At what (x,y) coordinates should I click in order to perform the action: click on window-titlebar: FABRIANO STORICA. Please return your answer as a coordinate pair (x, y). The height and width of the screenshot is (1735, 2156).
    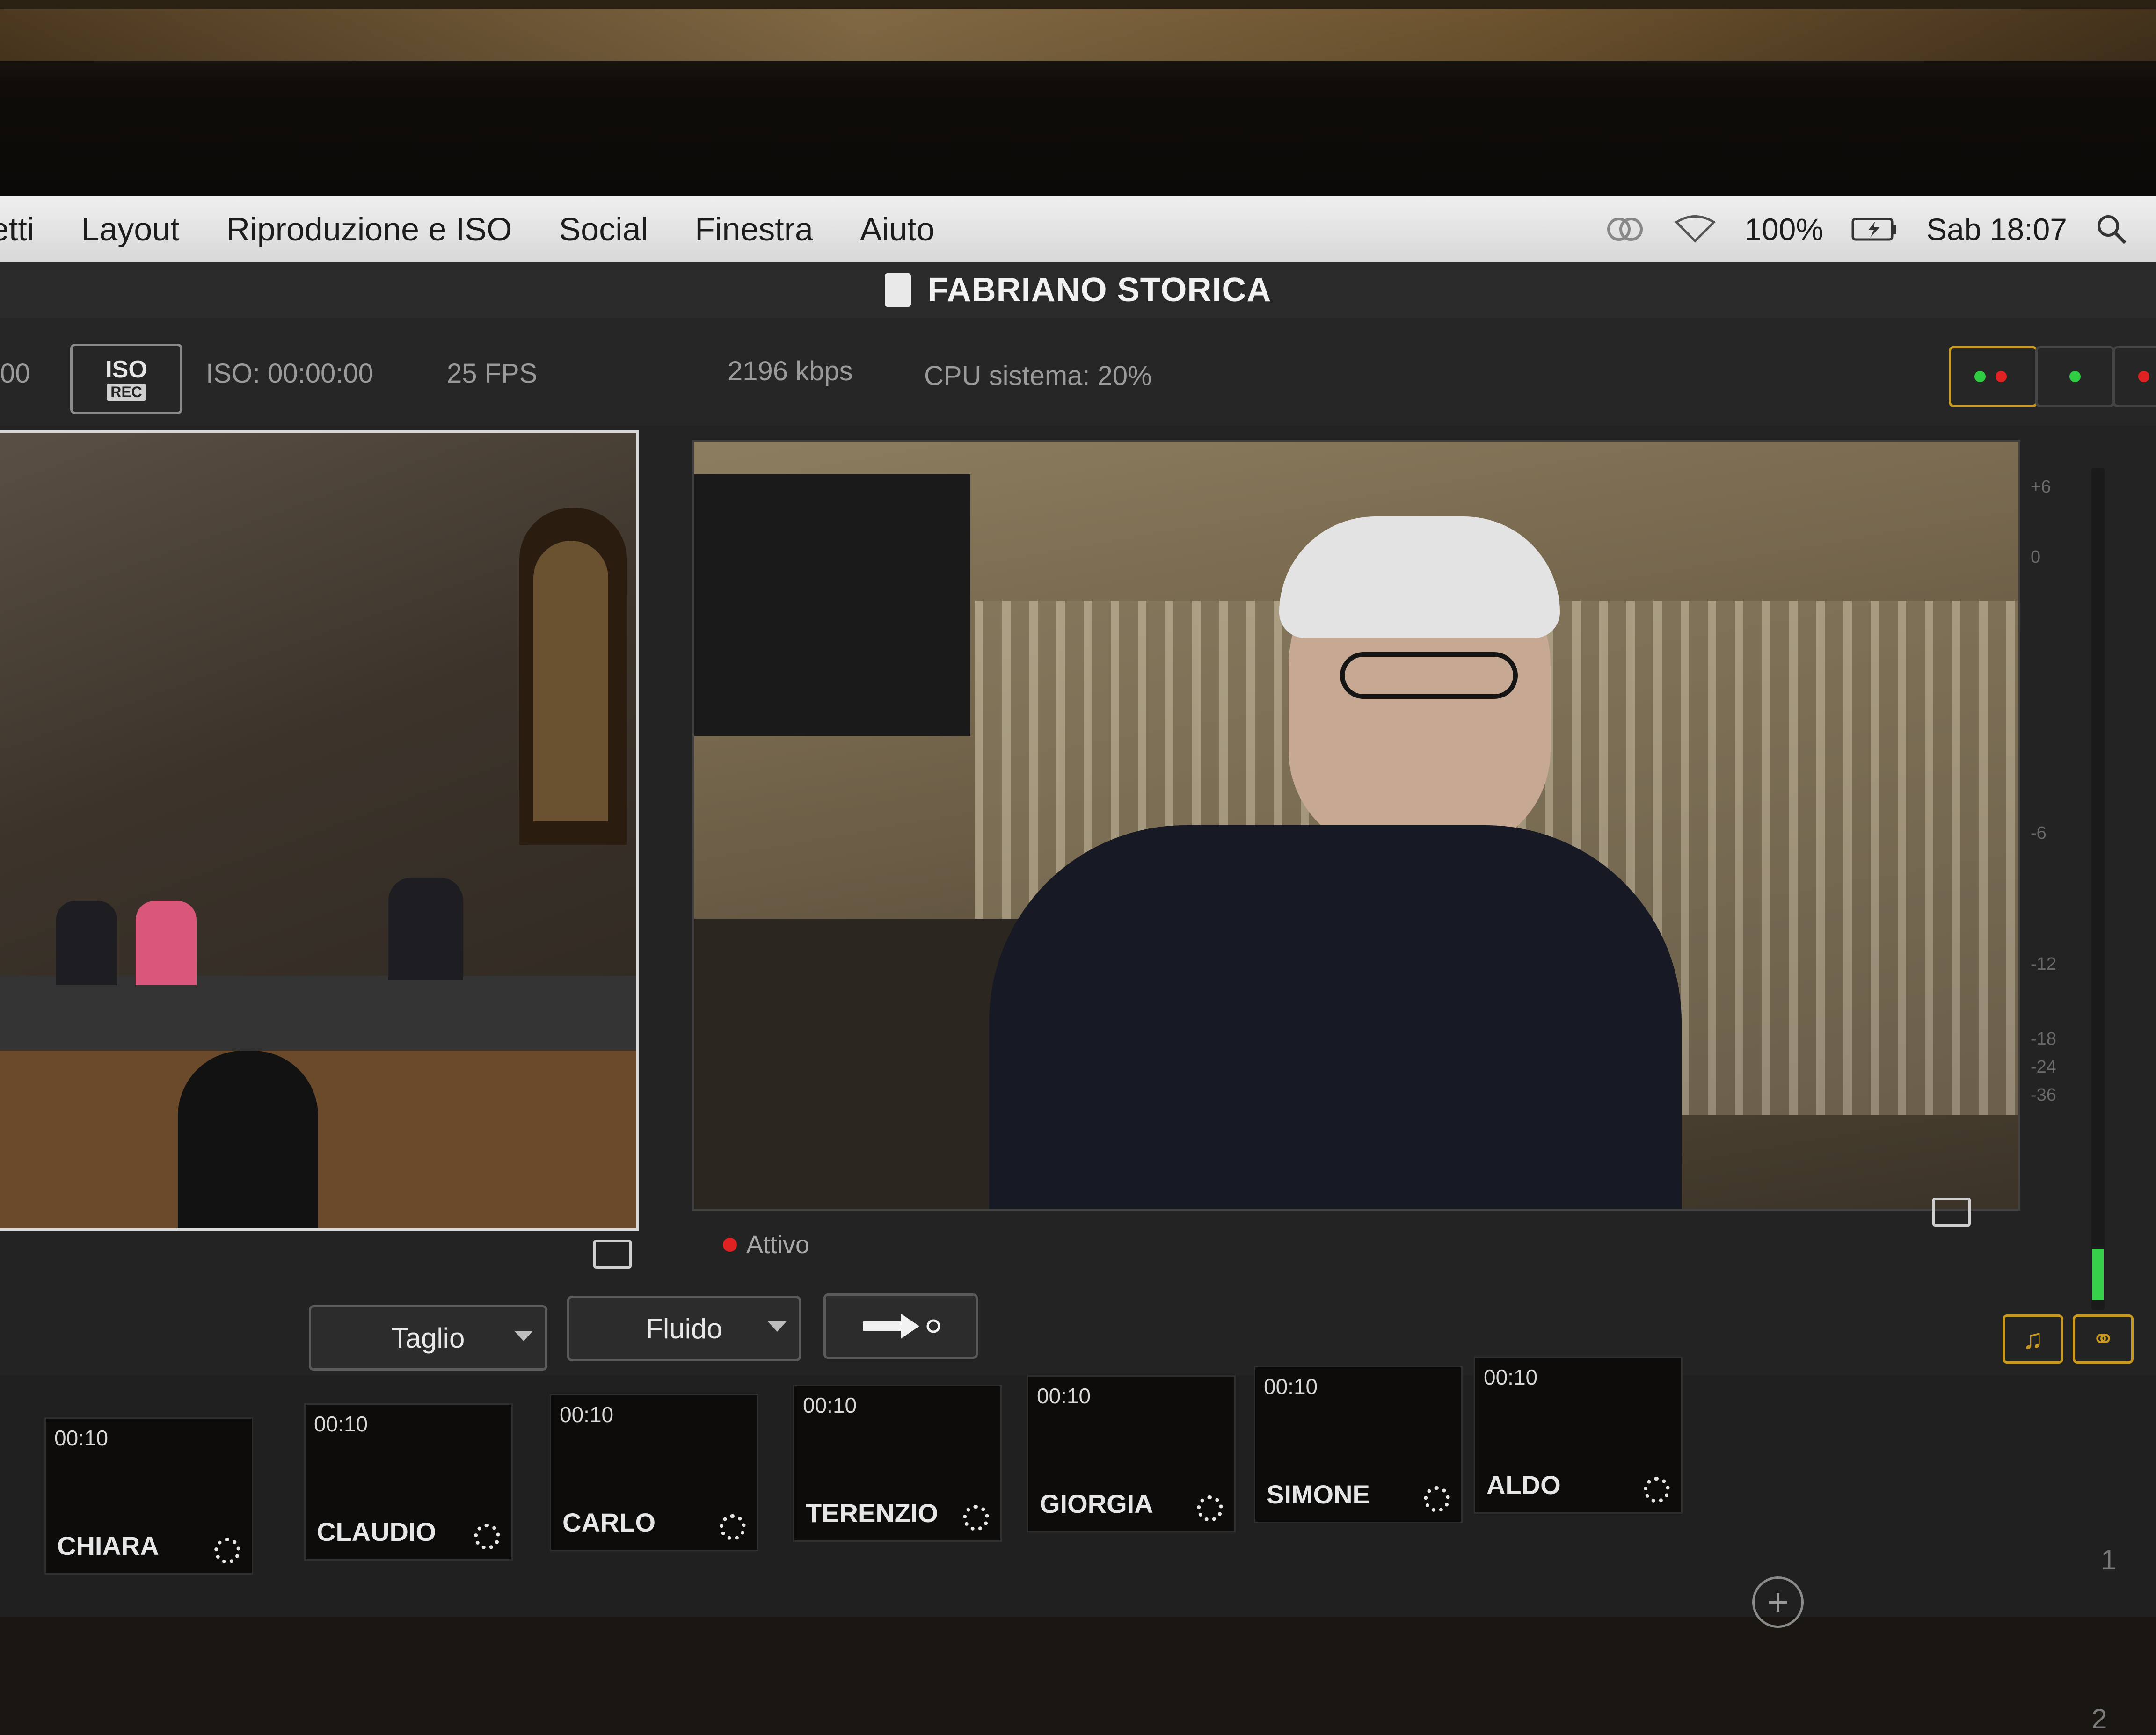
    Looking at the image, I should click on (1078, 290).